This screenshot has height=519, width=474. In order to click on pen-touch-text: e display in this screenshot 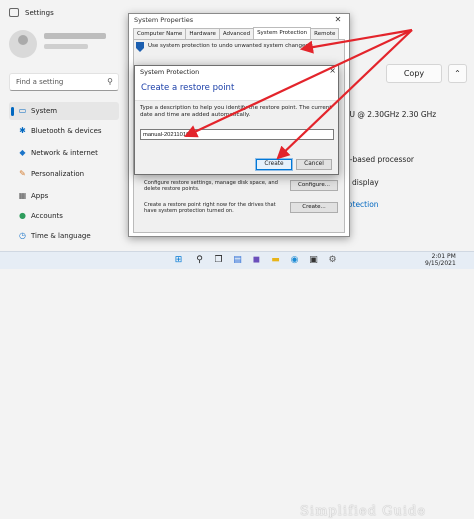, I will do `click(362, 182)`.